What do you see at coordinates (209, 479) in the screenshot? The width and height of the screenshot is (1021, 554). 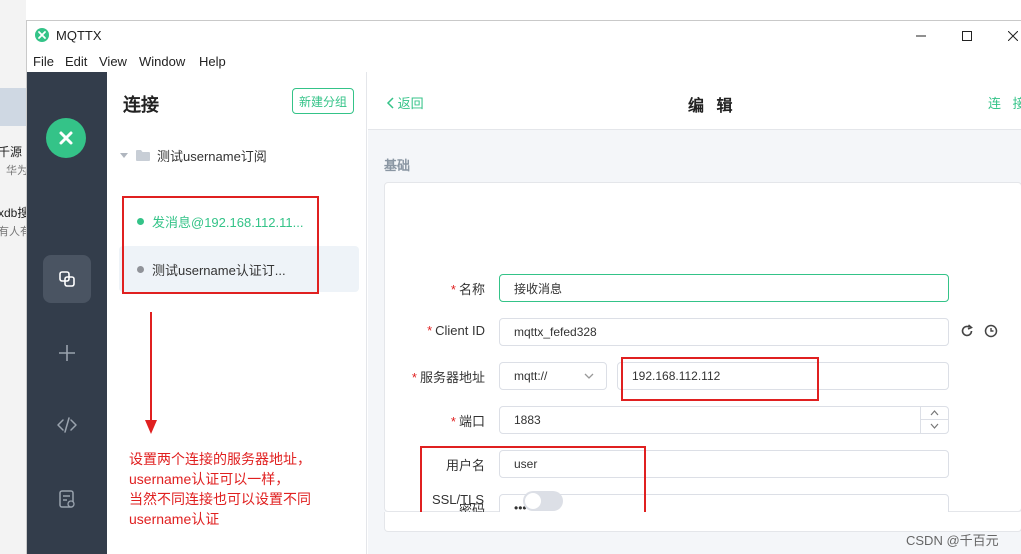 I see `annotation-line: username认证可以一样，` at bounding box center [209, 479].